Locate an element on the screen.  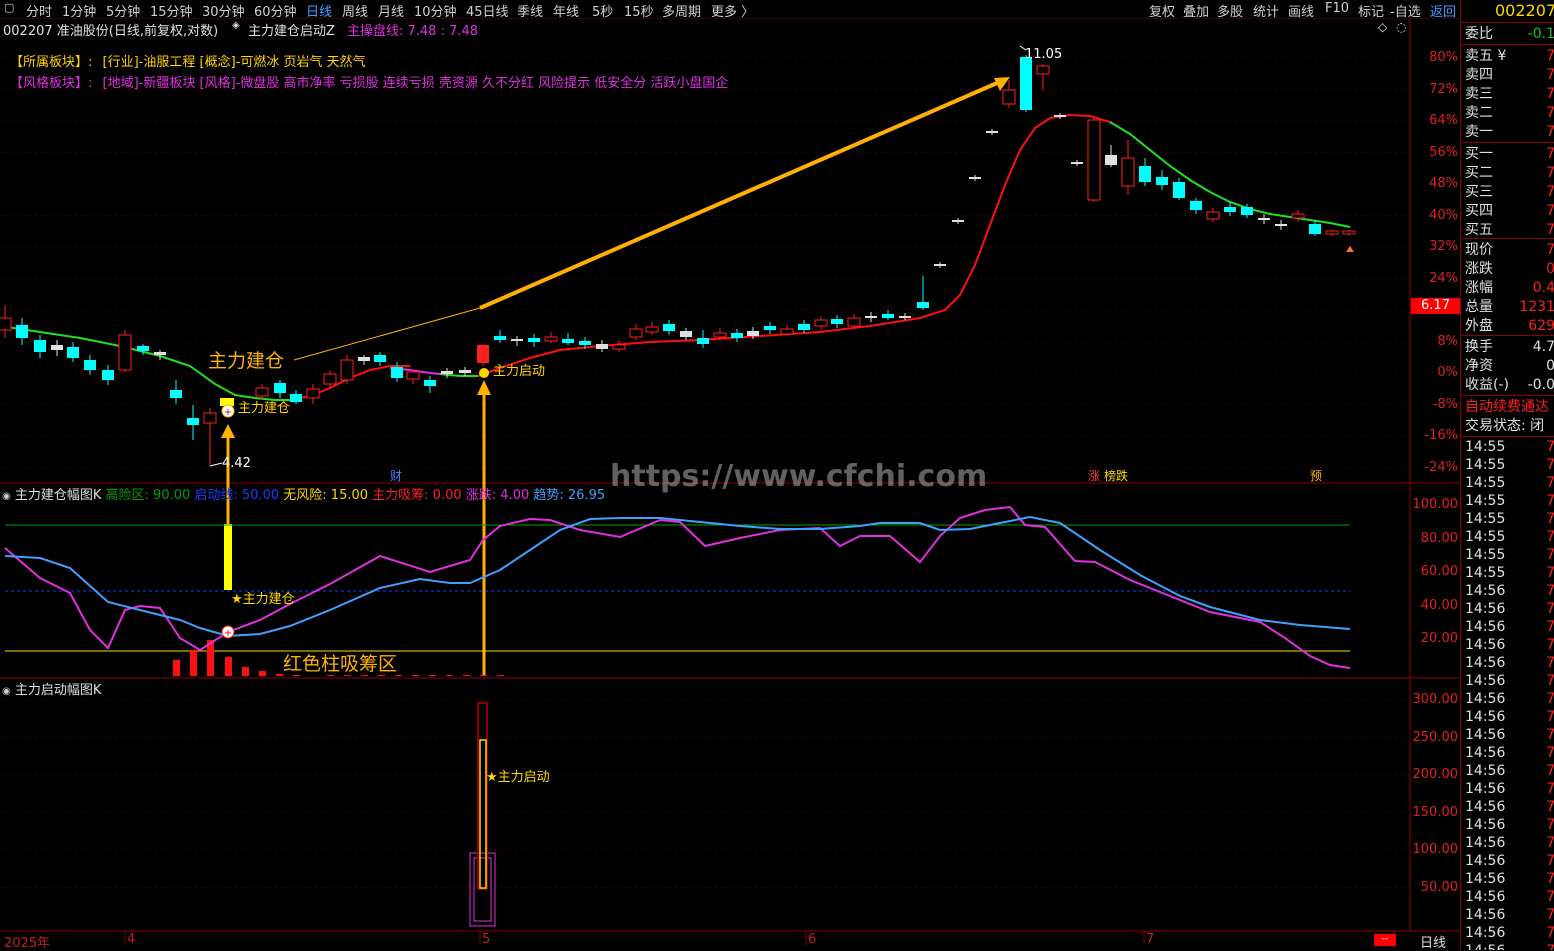
y-tick-label: -24% is located at coordinates (1441, 467).